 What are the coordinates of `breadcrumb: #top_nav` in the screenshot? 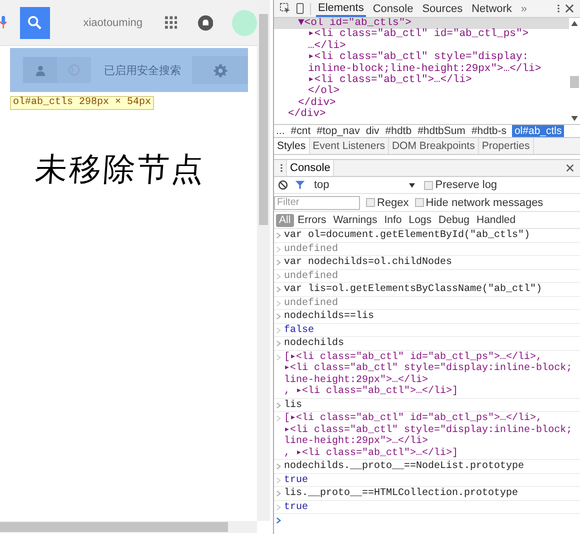 It's located at (338, 131).